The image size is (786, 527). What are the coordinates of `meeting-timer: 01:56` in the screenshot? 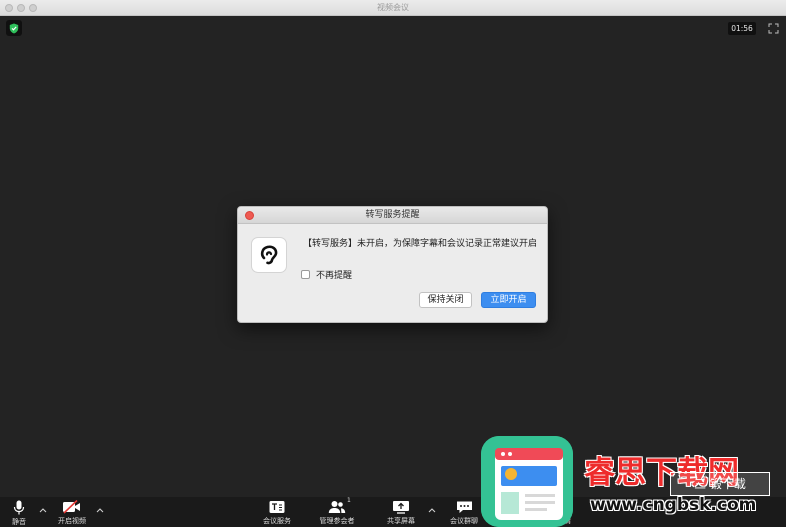 It's located at (742, 28).